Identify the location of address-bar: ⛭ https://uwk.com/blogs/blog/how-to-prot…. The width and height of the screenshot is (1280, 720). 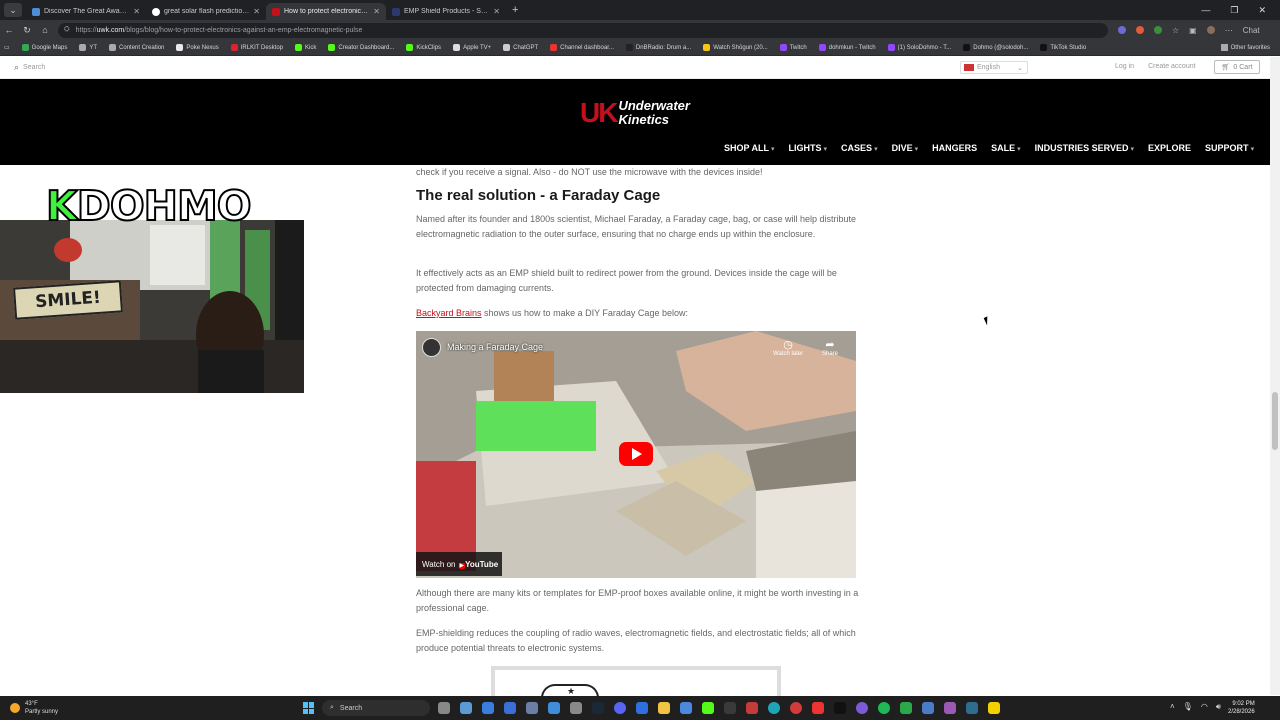
(583, 30).